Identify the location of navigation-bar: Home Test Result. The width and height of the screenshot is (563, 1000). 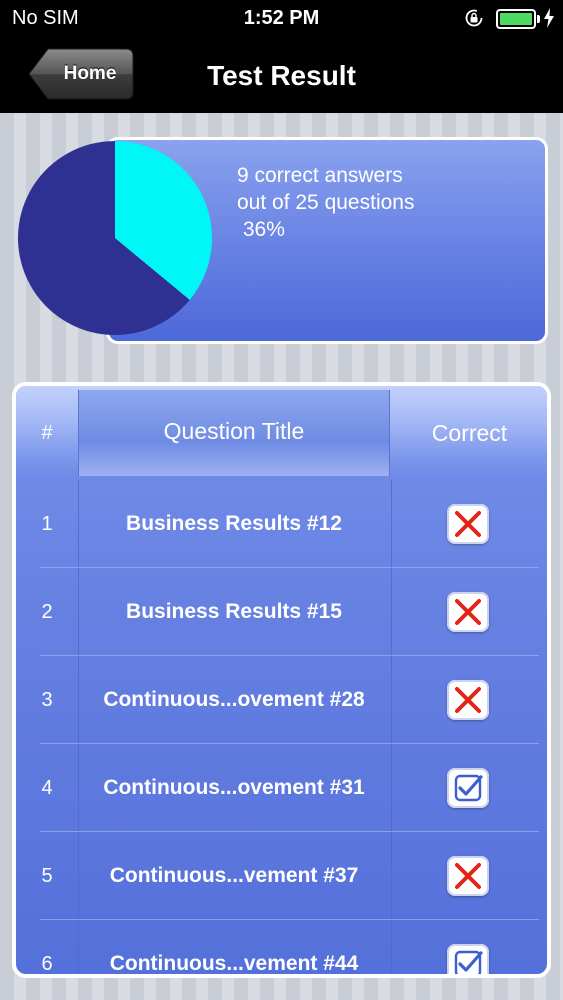
(281, 75).